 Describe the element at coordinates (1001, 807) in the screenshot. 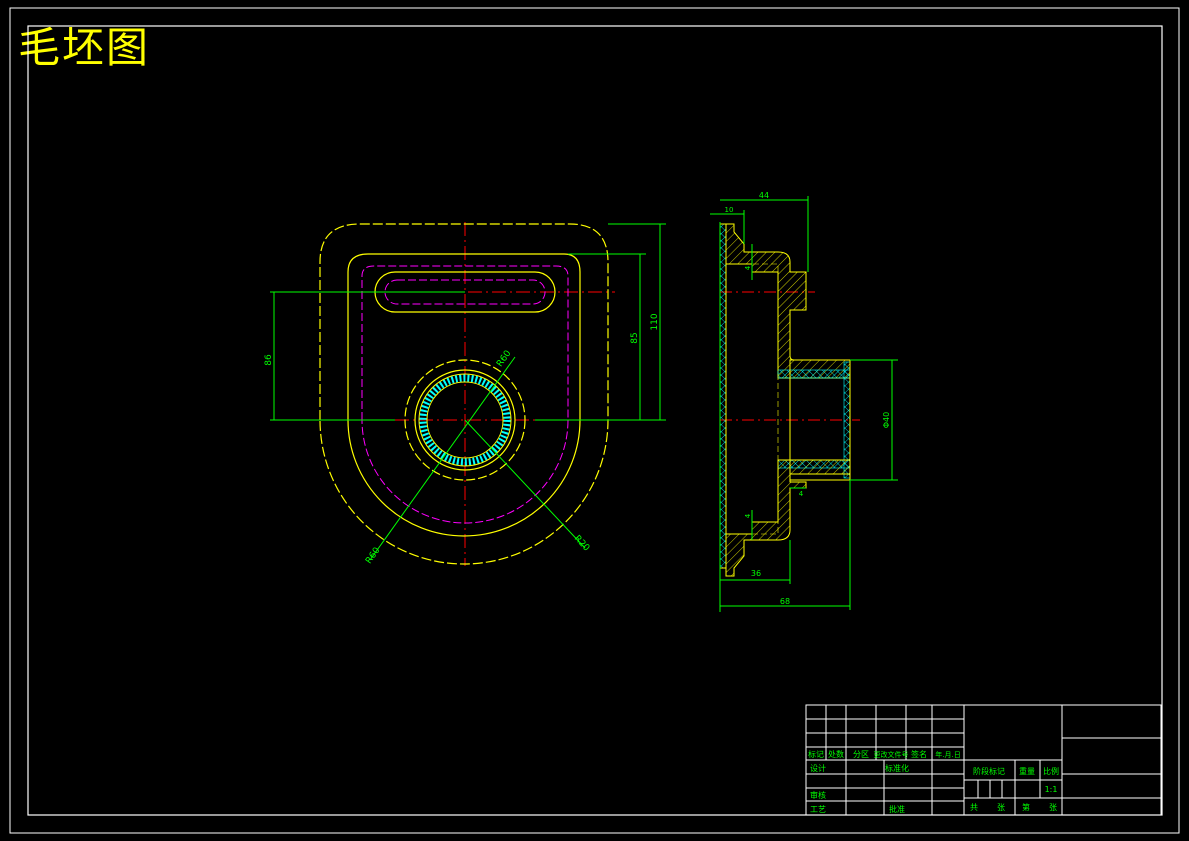

I see `tb-sheets-word1: 张` at that location.